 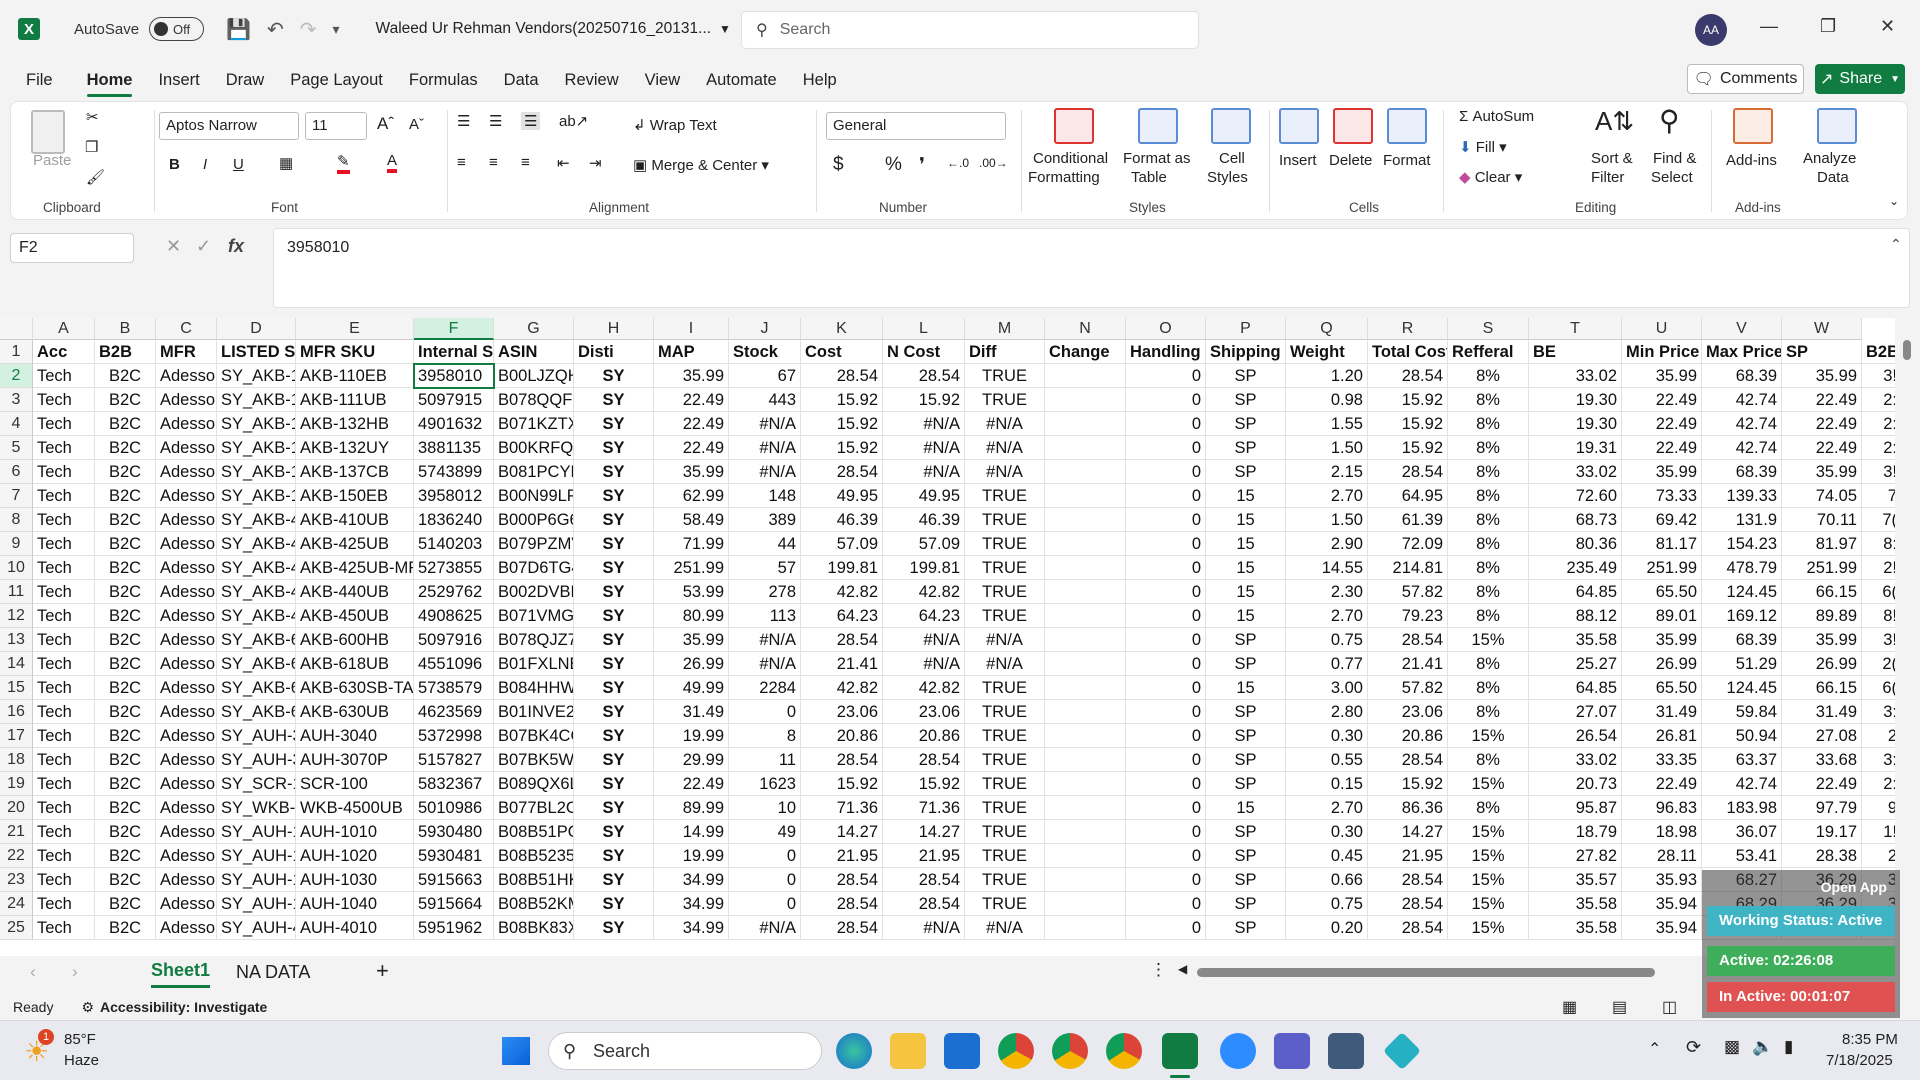 I want to click on table-cell: 70.11, so click(x=1822, y=520).